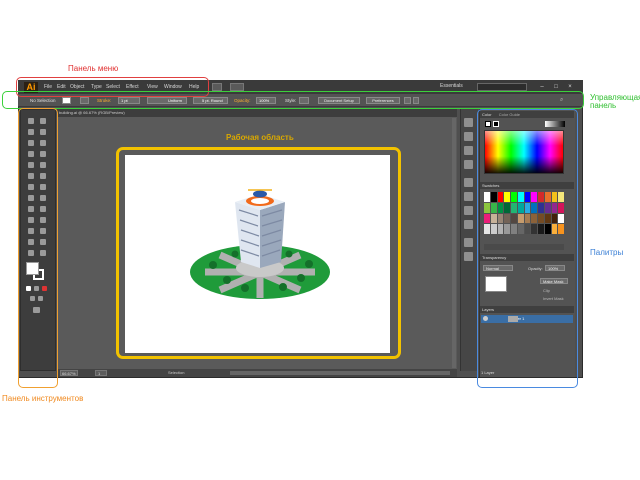 The image size is (640, 480). What do you see at coordinates (43, 398) in the screenshot?
I see `tools-panel-caption: Панель инструментов` at bounding box center [43, 398].